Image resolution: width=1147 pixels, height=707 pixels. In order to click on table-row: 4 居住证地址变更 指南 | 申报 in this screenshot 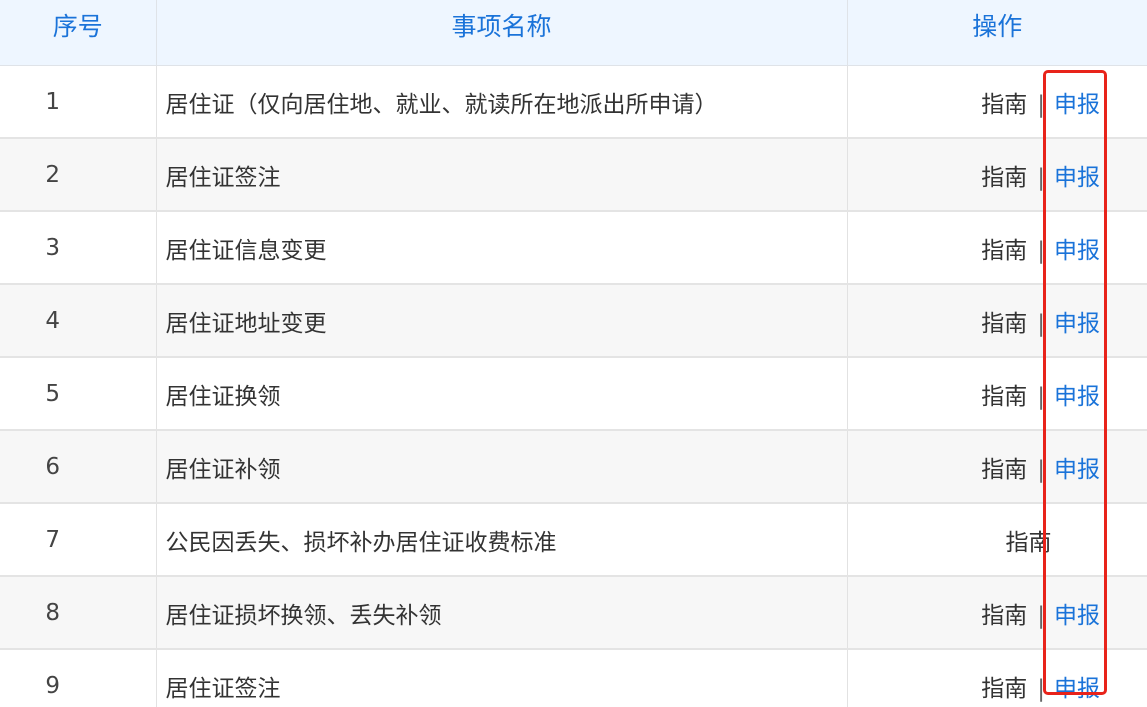, I will do `click(573, 321)`.